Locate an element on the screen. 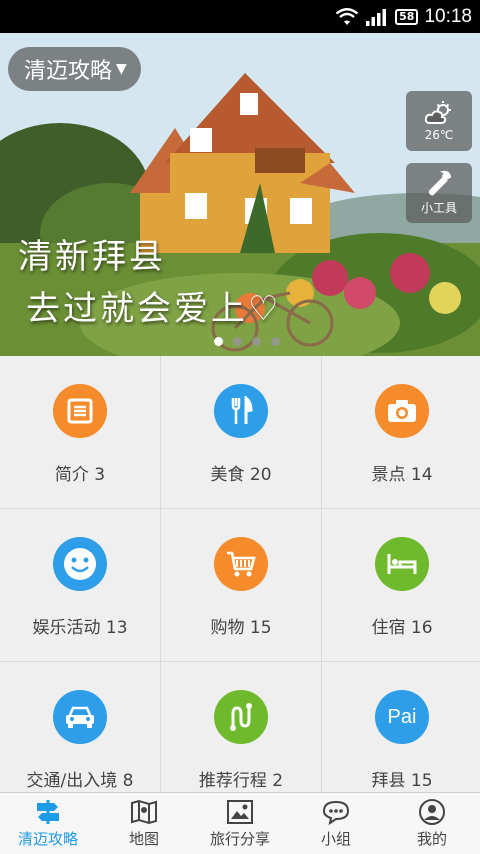 Image resolution: width=480 pixels, height=854 pixels. wifi-icon is located at coordinates (347, 16).